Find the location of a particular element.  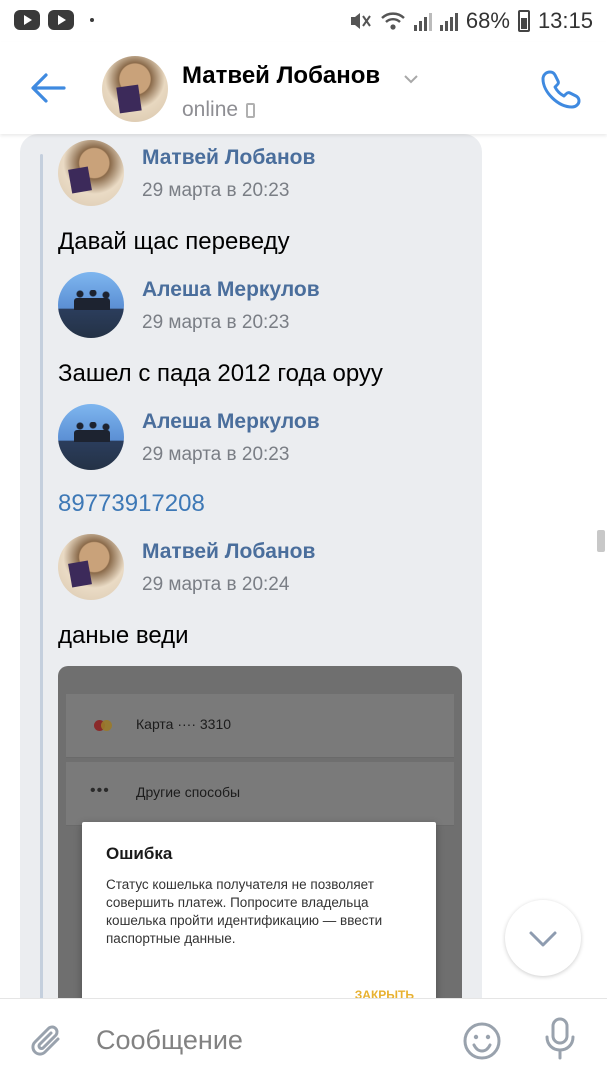

message-text: даные веди is located at coordinates (123, 635).